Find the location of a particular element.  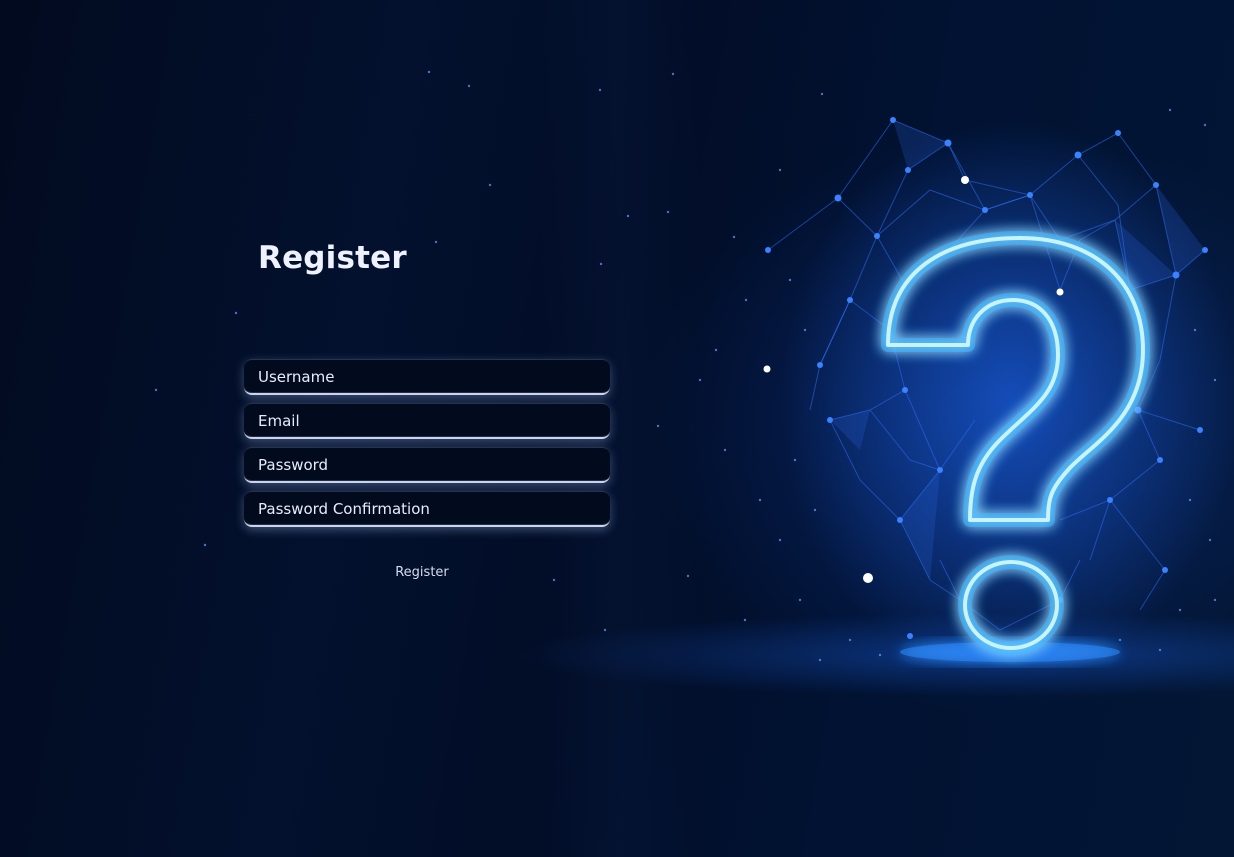

page-title: Register is located at coordinates (332, 258).